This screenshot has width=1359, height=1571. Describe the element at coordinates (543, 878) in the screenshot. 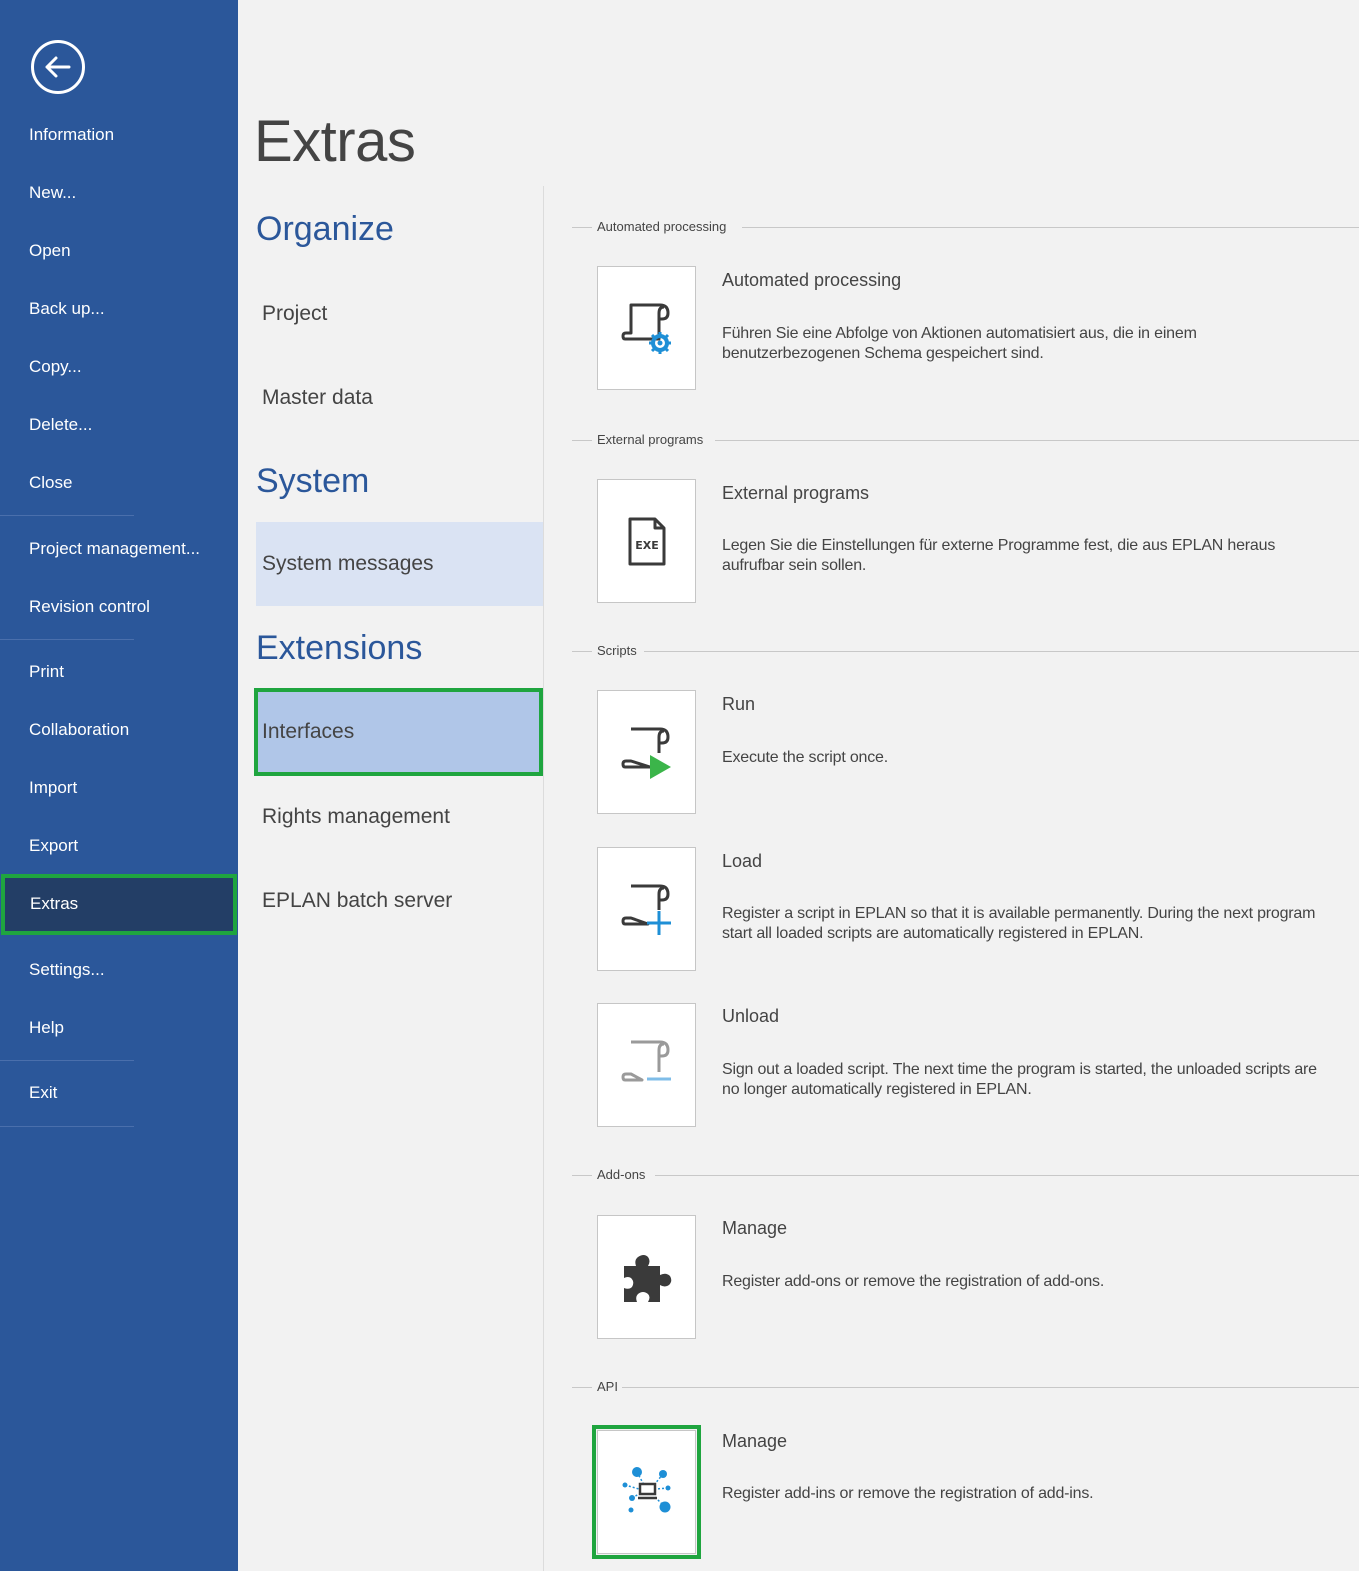

I see `column-divider` at that location.